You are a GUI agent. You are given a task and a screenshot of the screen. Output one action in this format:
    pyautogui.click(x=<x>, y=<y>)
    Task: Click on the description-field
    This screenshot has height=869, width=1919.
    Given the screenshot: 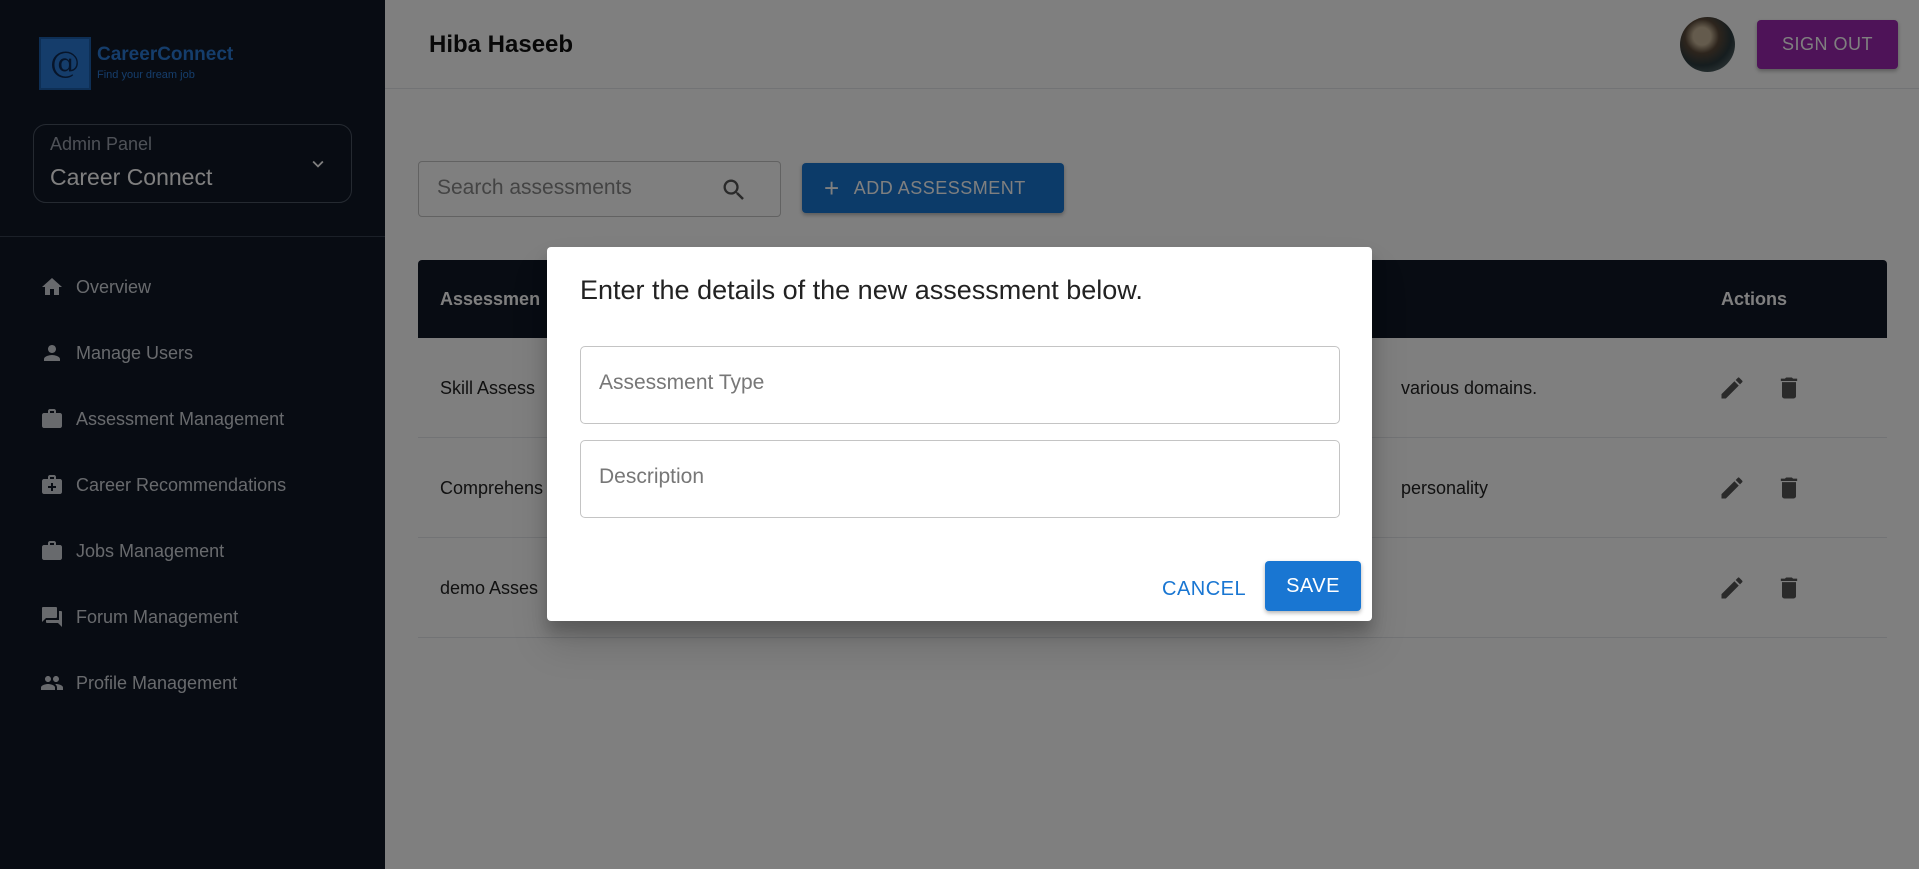 What is the action you would take?
    pyautogui.click(x=960, y=479)
    